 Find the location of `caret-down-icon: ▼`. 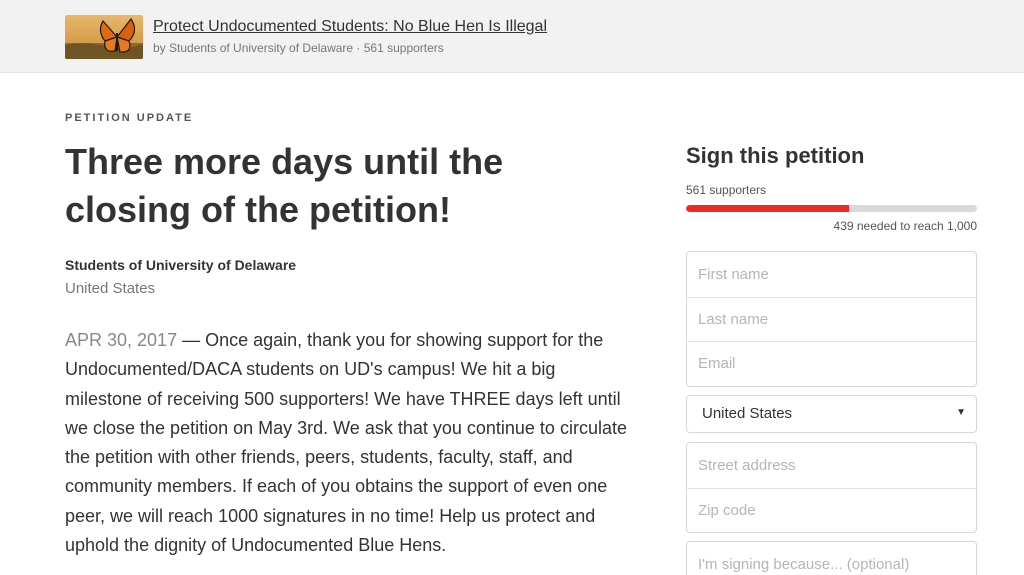

caret-down-icon: ▼ is located at coordinates (961, 412).